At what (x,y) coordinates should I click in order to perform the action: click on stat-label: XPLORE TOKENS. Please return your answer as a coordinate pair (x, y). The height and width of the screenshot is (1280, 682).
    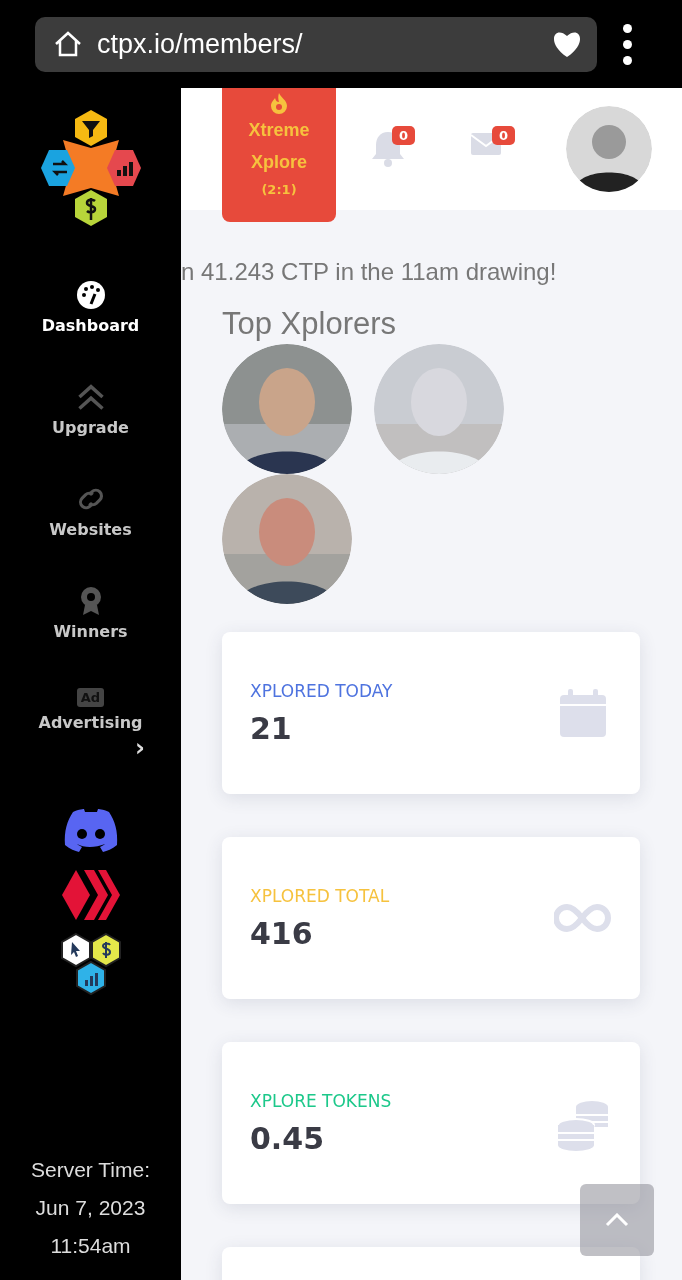
    Looking at the image, I should click on (321, 1100).